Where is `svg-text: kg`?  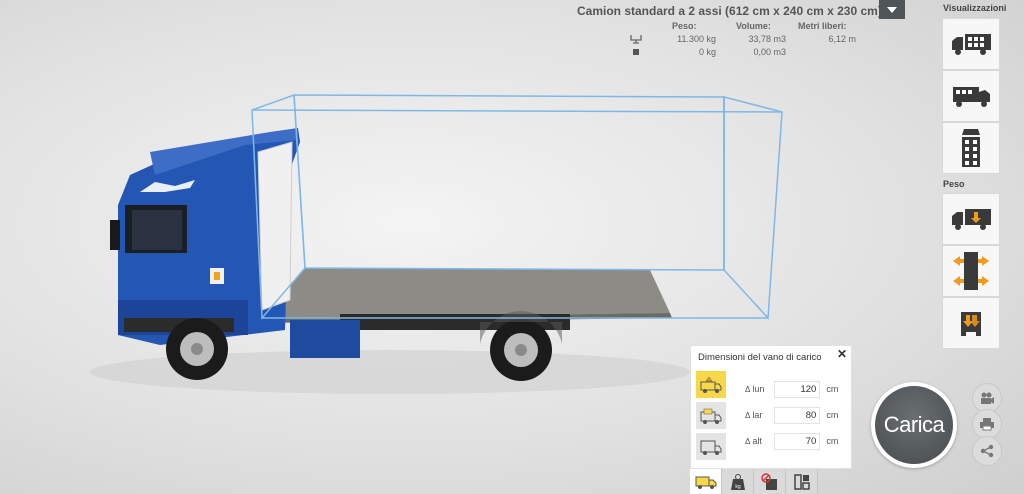 svg-text: kg is located at coordinates (738, 487).